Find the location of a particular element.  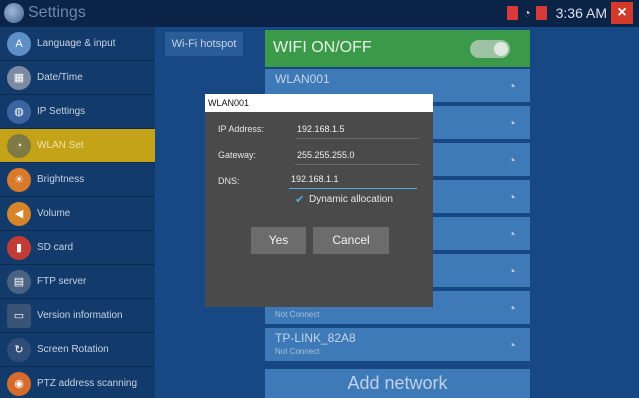

wifi-toggle-switch is located at coordinates (490, 49).